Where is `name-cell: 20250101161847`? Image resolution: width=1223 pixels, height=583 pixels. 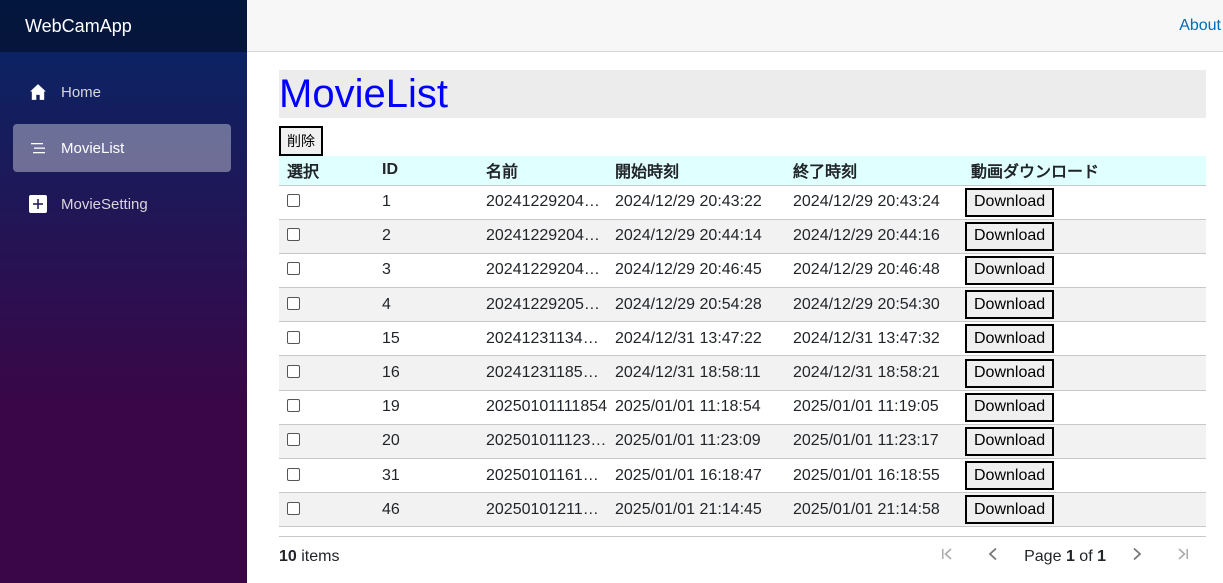
name-cell: 20250101161847 is located at coordinates (546, 475).